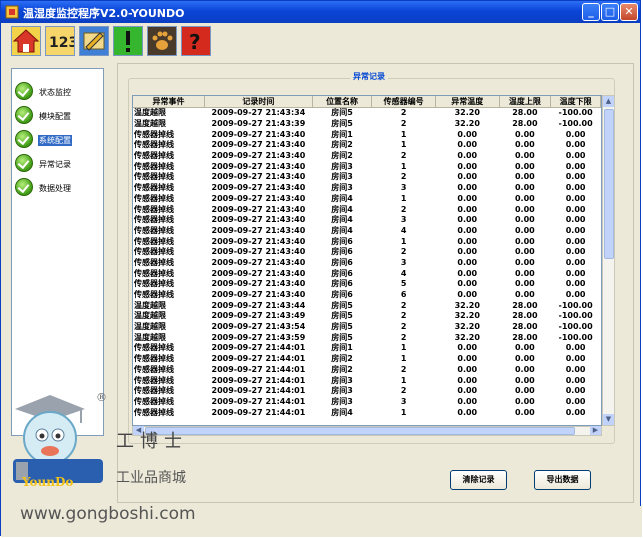 Image resolution: width=643 pixels, height=538 pixels. What do you see at coordinates (595, 430) in the screenshot?
I see `scroll-right-arrow: ▶` at bounding box center [595, 430].